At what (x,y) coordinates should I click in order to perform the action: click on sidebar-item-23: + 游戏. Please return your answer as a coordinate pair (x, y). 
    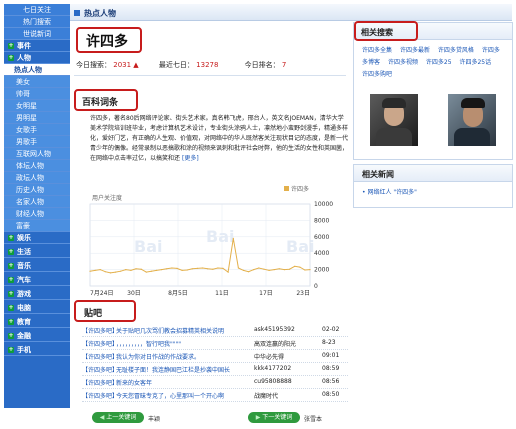
    Looking at the image, I should click on (37, 294).